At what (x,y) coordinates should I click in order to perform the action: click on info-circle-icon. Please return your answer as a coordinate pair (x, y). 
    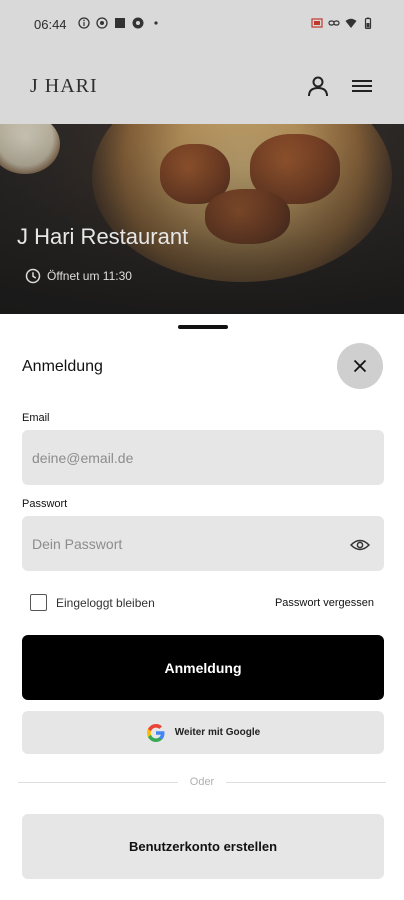
    Looking at the image, I should click on (84, 23).